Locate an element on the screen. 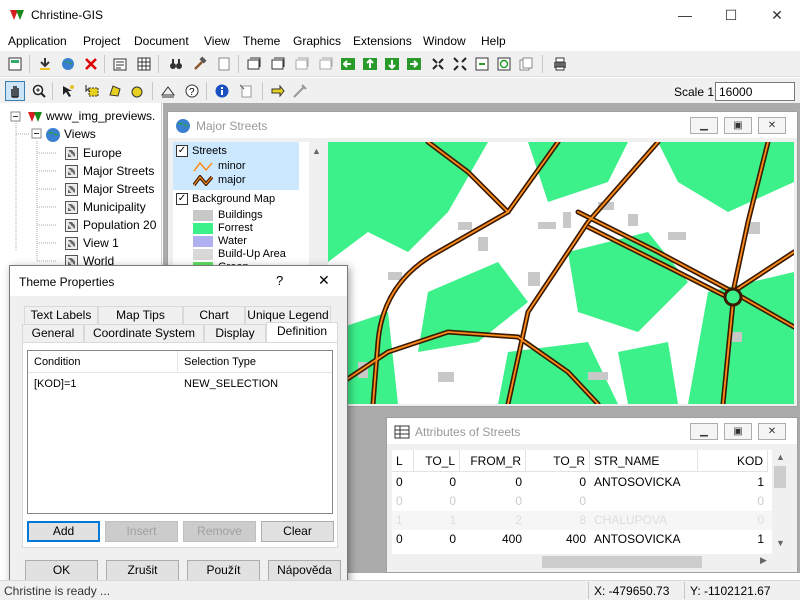 The width and height of the screenshot is (800, 600). pointer-label-icon is located at coordinates (278, 91).